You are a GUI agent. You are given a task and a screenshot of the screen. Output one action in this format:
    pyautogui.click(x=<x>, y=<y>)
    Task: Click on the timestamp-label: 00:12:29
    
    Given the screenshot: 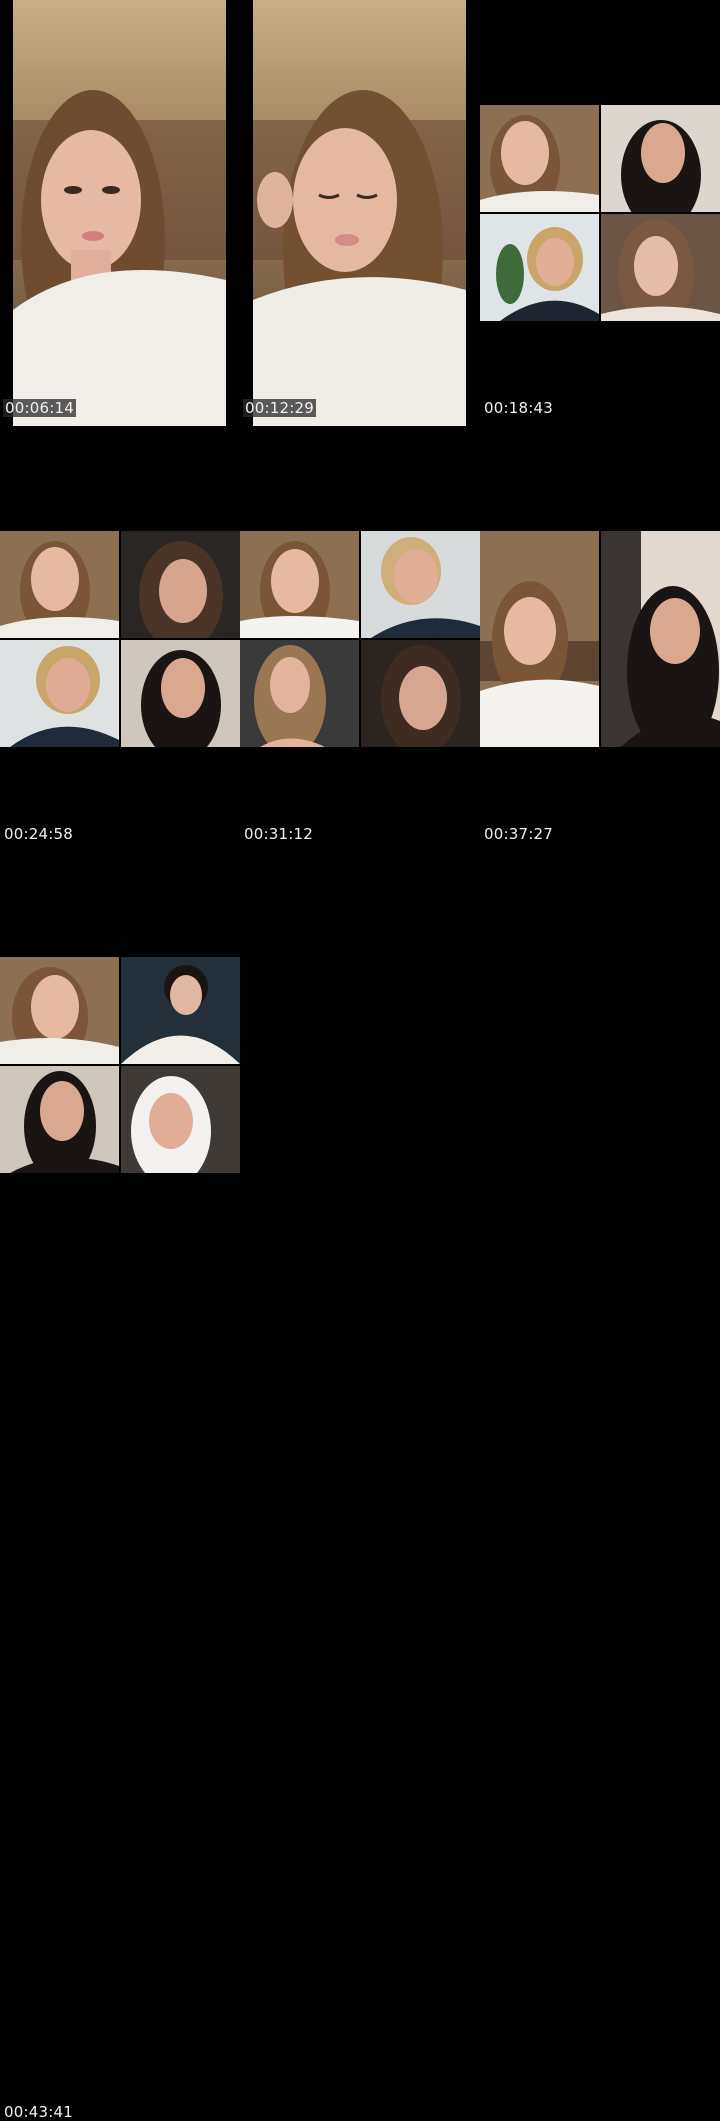 What is the action you would take?
    pyautogui.click(x=279, y=408)
    